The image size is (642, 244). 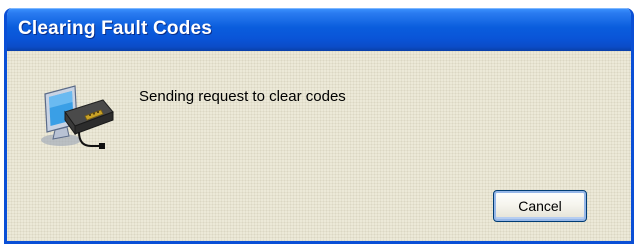 I want to click on cancel-button: Cancel, so click(x=540, y=206).